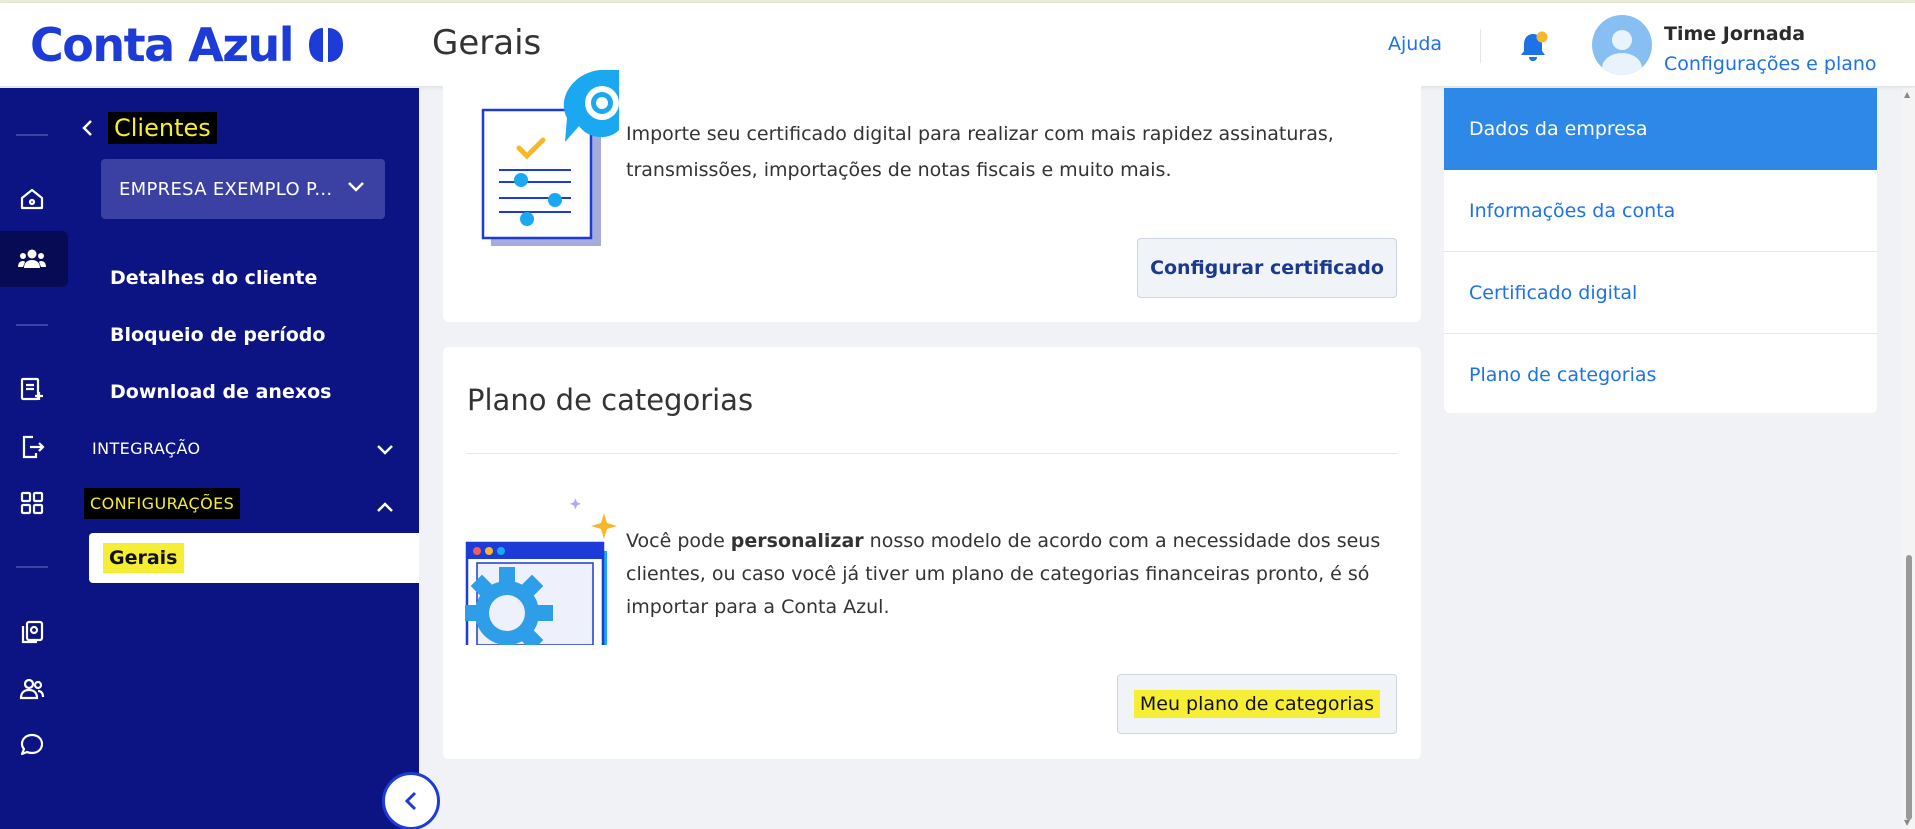  What do you see at coordinates (220, 392) in the screenshot?
I see `sidebar-item-download-attachments: Download de anexos` at bounding box center [220, 392].